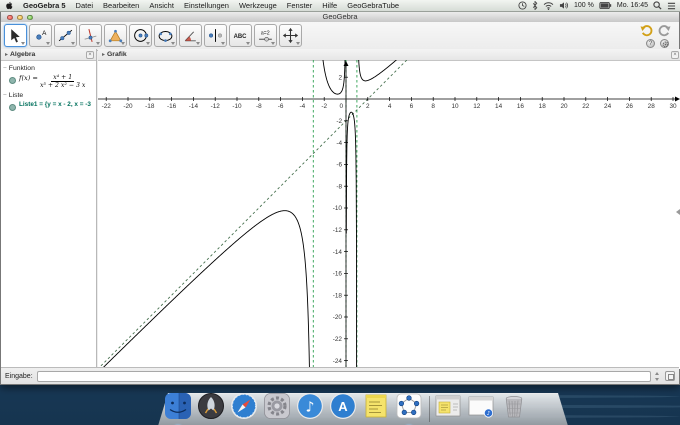 The width and height of the screenshot is (680, 425). What do you see at coordinates (678, 212) in the screenshot?
I see `panel-splitter-arrow-icon` at bounding box center [678, 212].